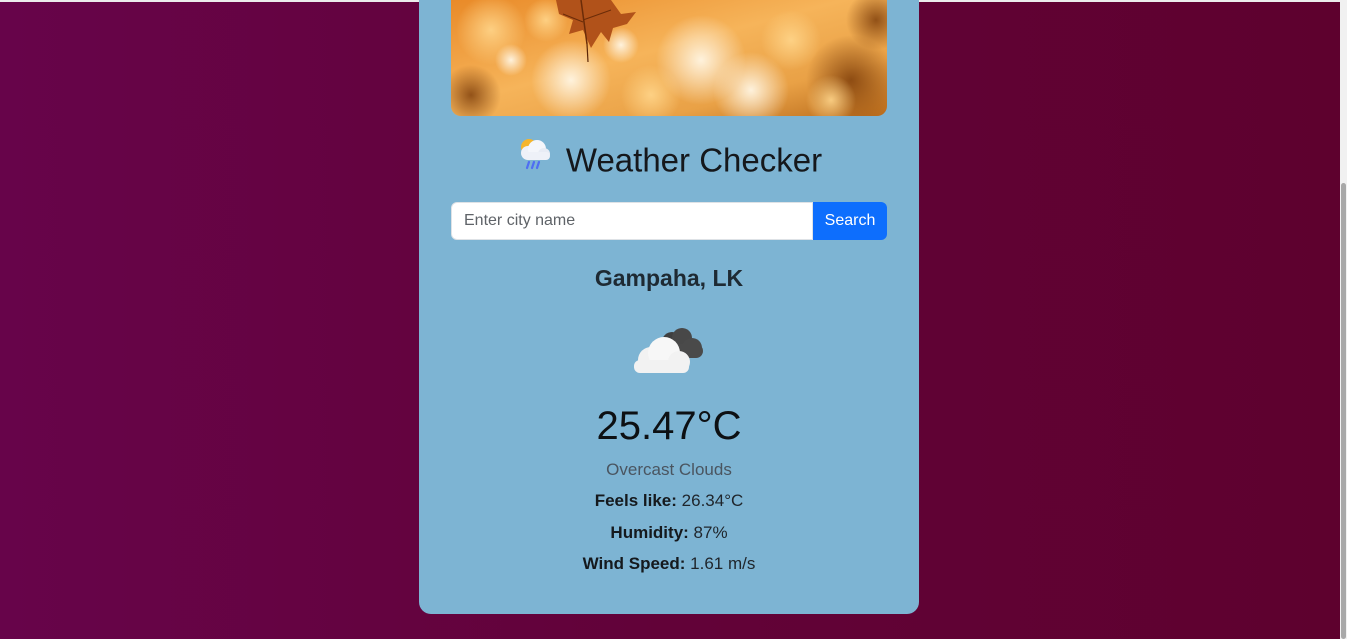 This screenshot has height=639, width=1347. What do you see at coordinates (669, 469) in the screenshot?
I see `weather-description: Overcast Clouds` at bounding box center [669, 469].